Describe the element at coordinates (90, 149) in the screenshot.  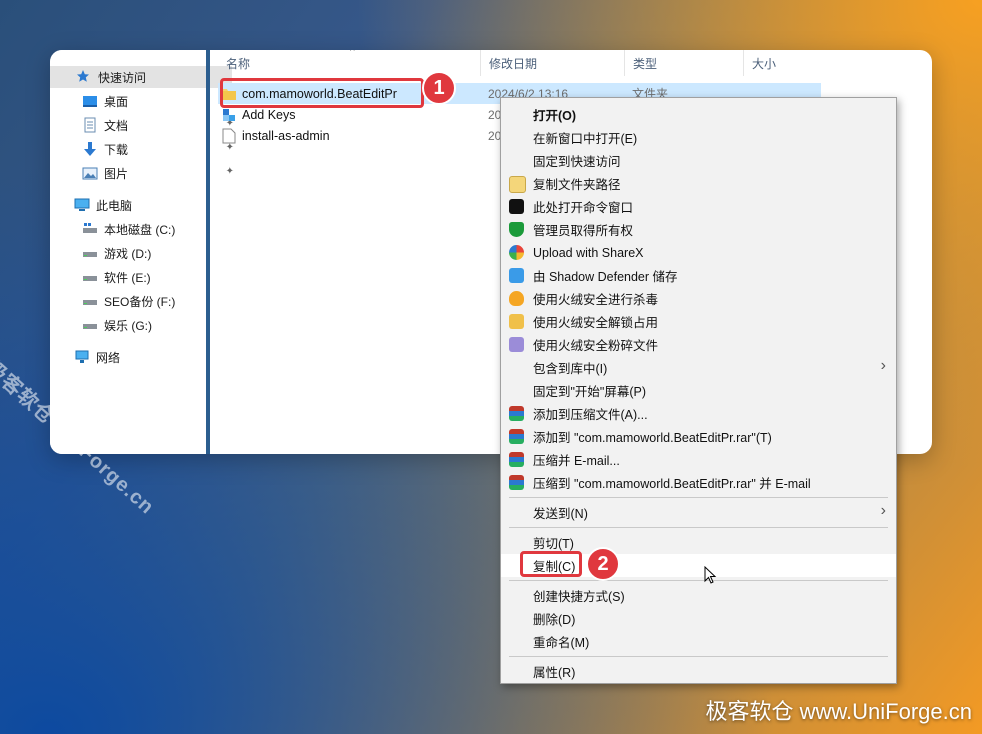
I see `download-arrow-icon` at that location.